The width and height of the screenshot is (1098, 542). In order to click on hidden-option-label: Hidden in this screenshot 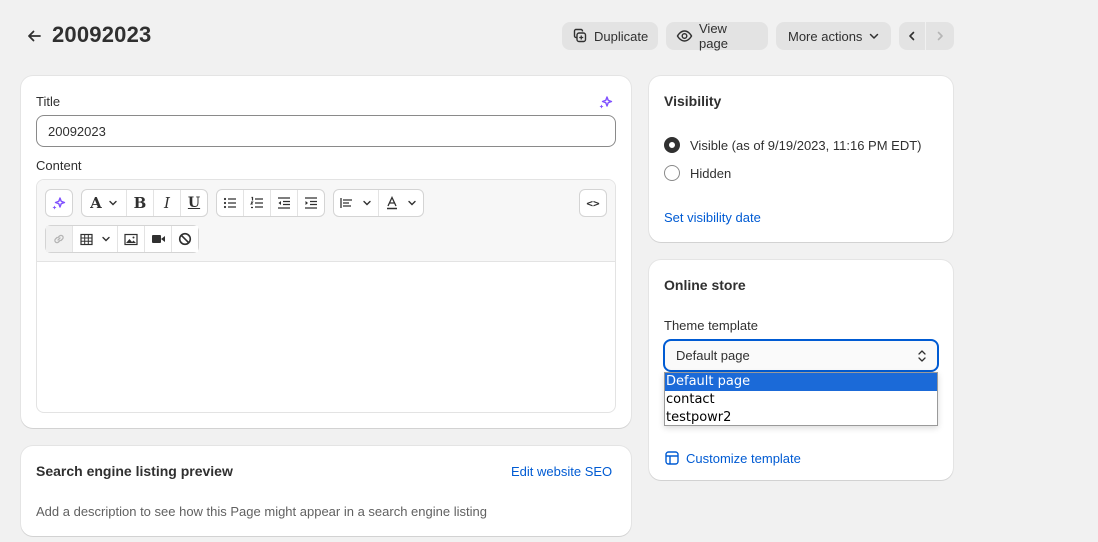, I will do `click(711, 173)`.